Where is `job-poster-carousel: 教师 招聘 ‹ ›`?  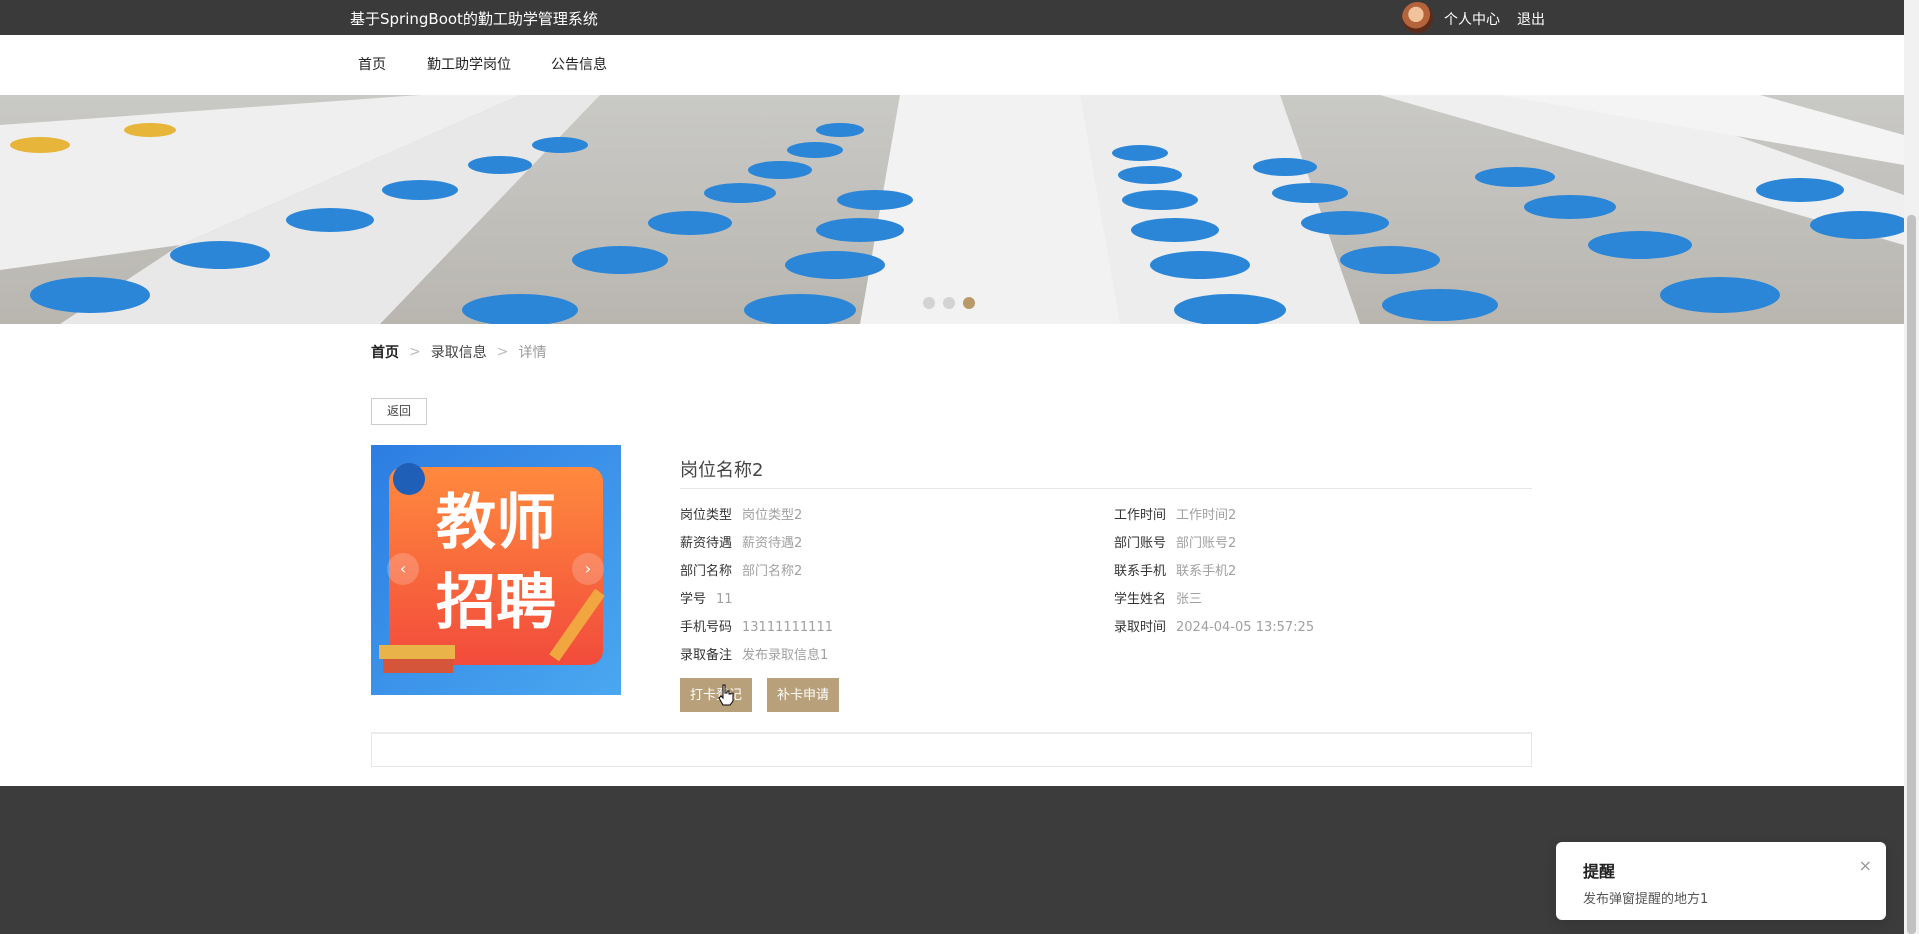 job-poster-carousel: 教师 招聘 ‹ › is located at coordinates (496, 570).